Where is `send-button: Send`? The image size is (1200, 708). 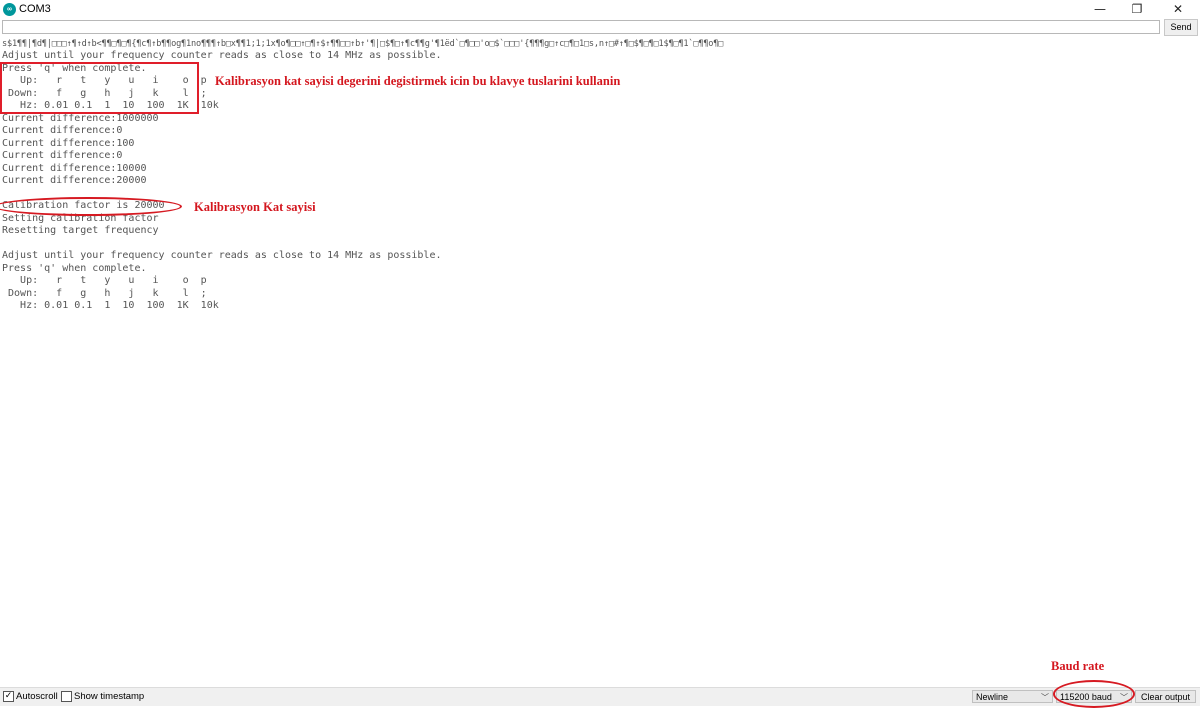
send-button: Send is located at coordinates (1181, 27).